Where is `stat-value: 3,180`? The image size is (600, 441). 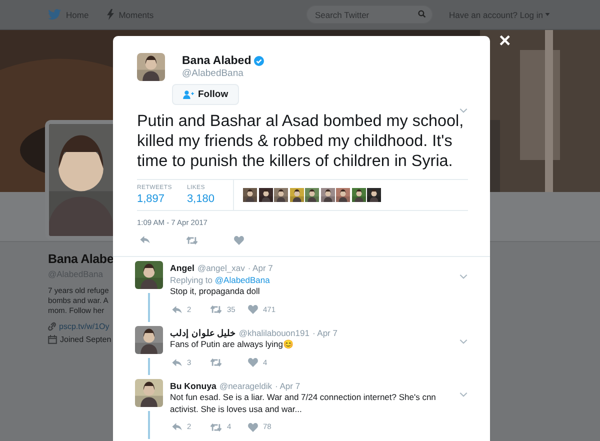
stat-value: 3,180 is located at coordinates (200, 199).